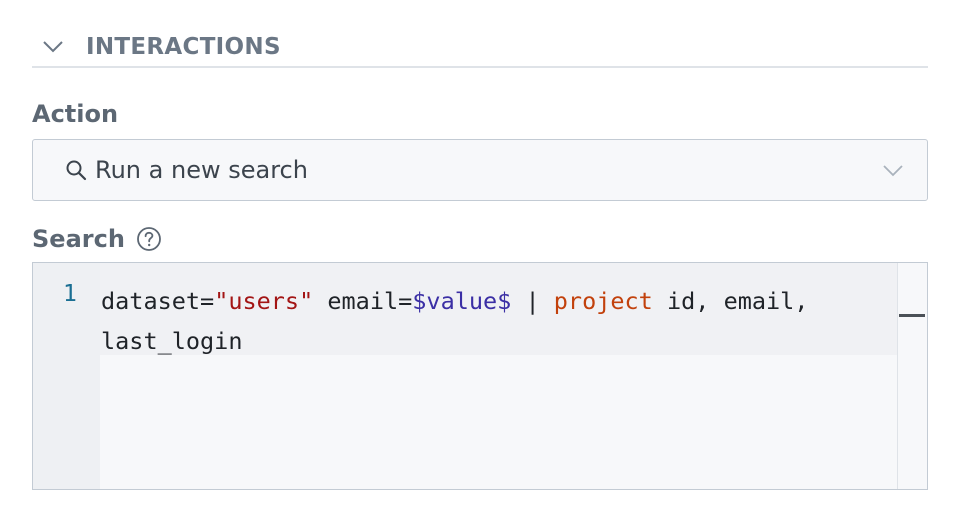  I want to click on code-token: |, so click(532, 301).